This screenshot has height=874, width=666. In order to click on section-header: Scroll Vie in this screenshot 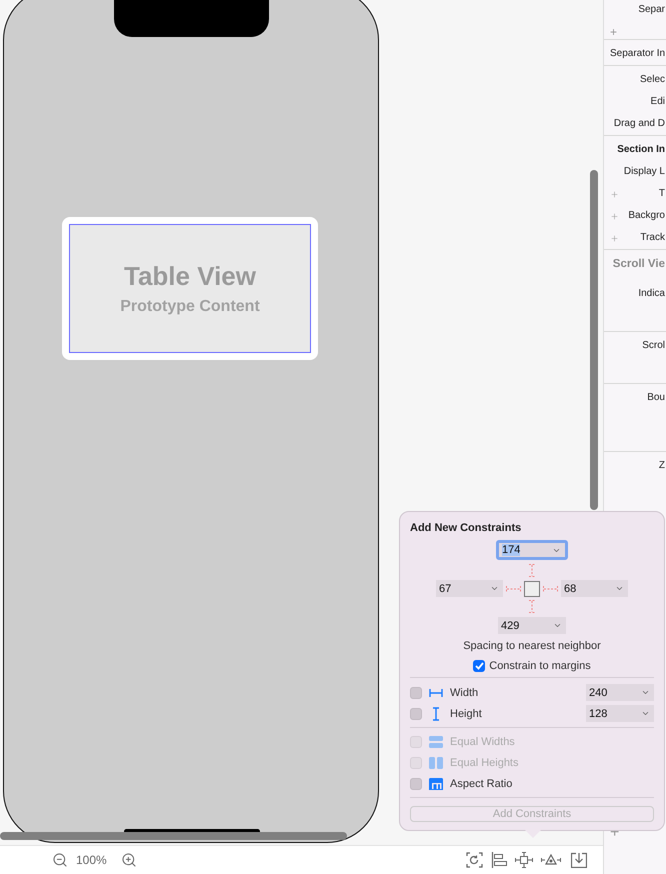, I will do `click(638, 264)`.